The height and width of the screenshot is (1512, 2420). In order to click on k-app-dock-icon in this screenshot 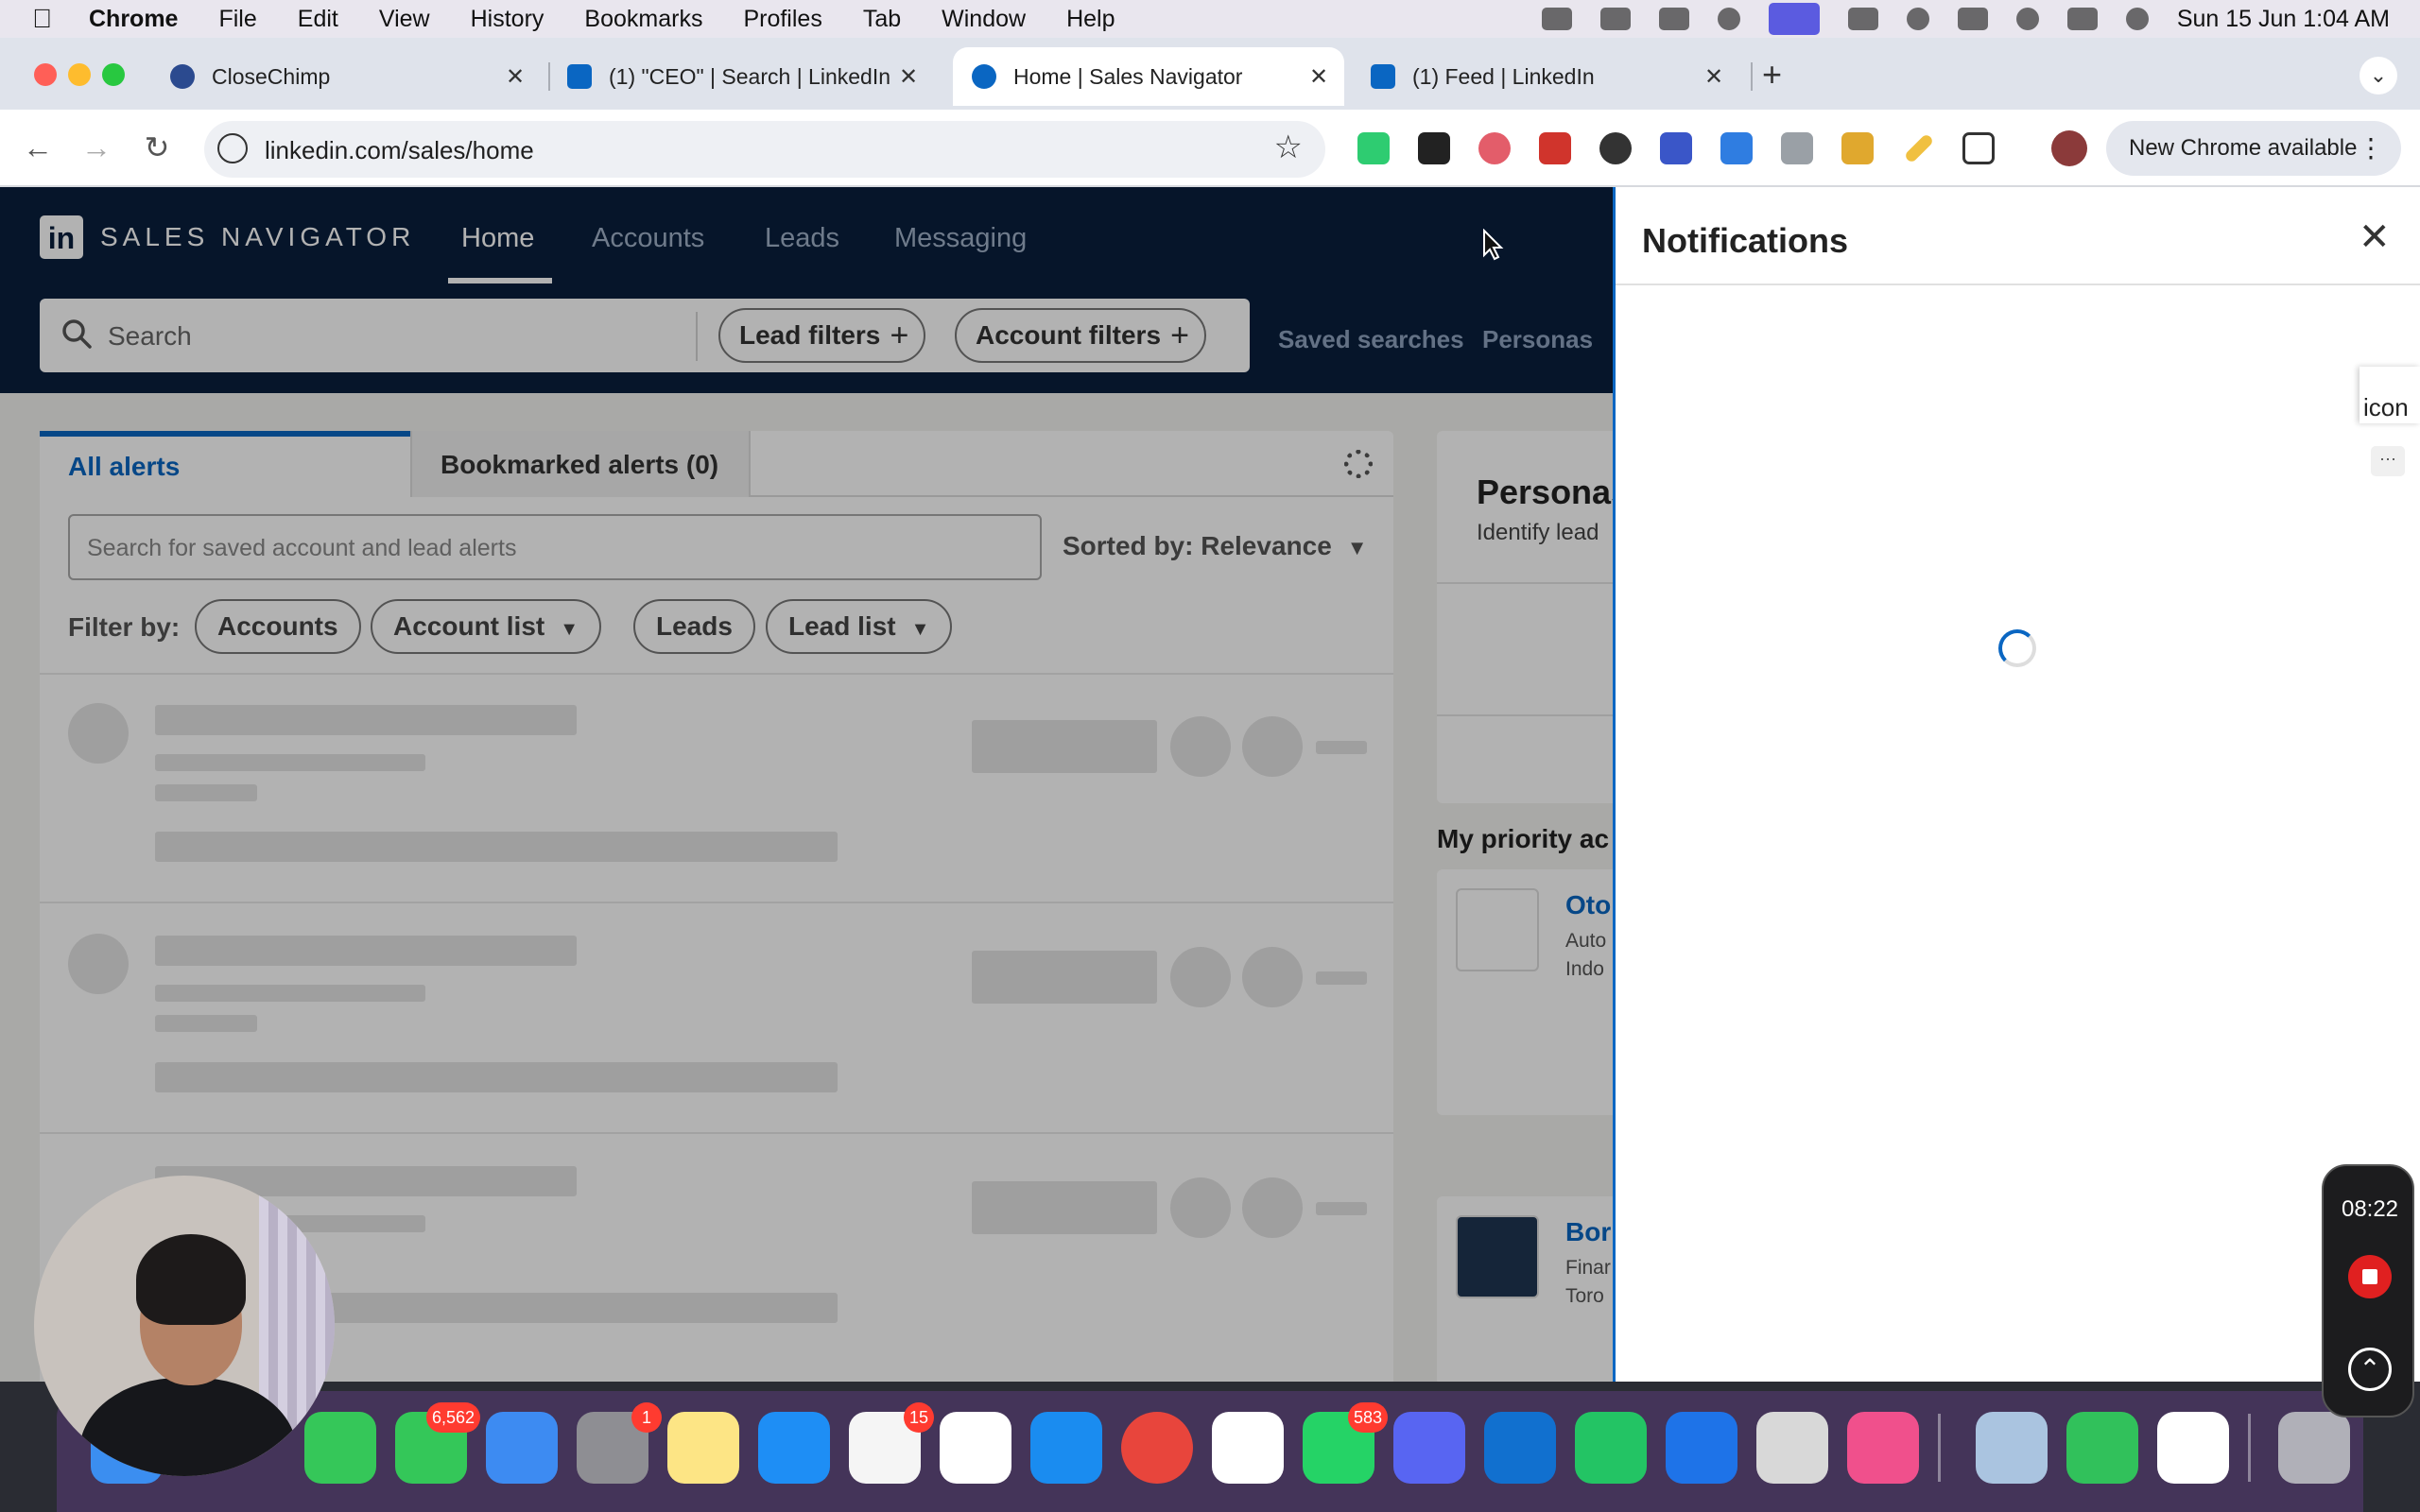, I will do `click(1611, 1448)`.